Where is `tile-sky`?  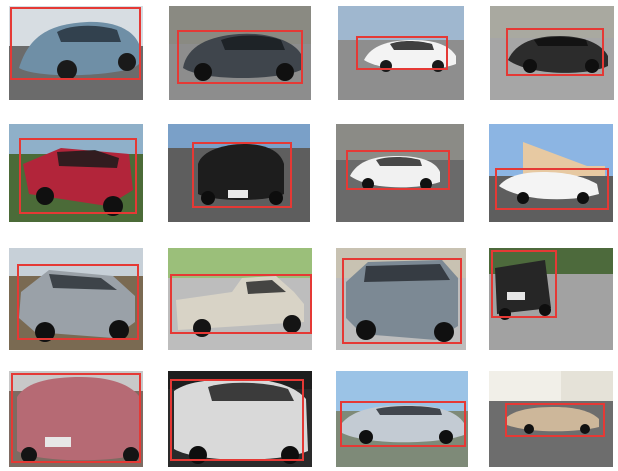
tile-sky is located at coordinates (401, 23).